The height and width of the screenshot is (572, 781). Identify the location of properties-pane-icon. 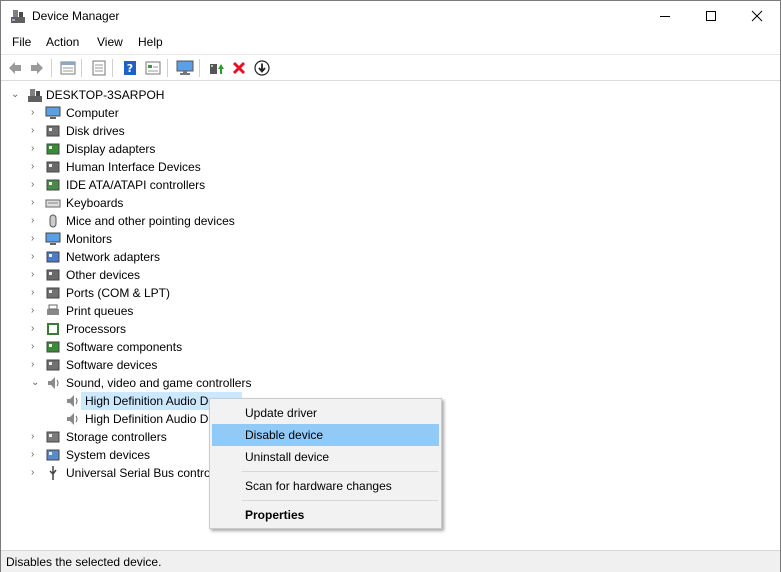
(68, 68).